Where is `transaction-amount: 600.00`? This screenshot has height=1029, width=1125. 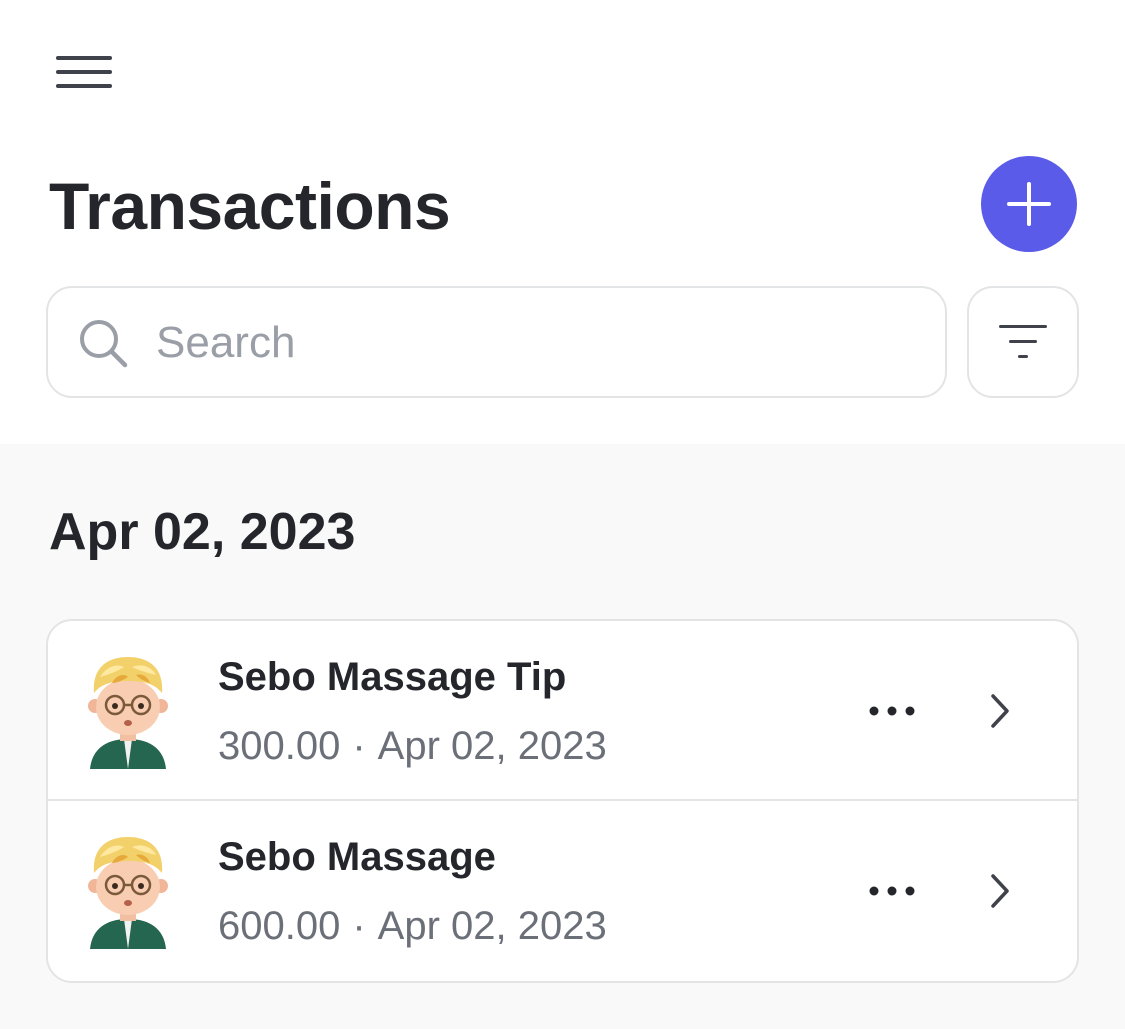 transaction-amount: 600.00 is located at coordinates (279, 926).